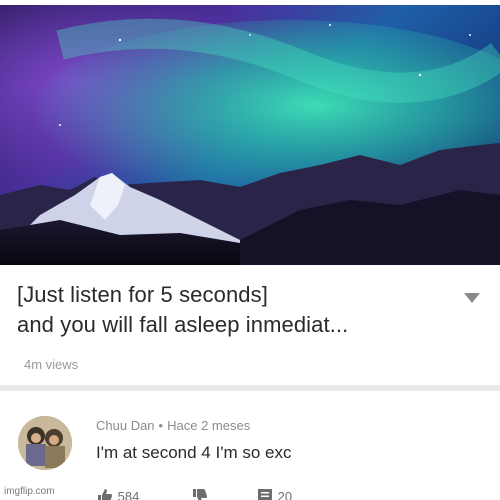 The height and width of the screenshot is (500, 500). Describe the element at coordinates (51, 364) in the screenshot. I see `view-count: 4m views` at that location.